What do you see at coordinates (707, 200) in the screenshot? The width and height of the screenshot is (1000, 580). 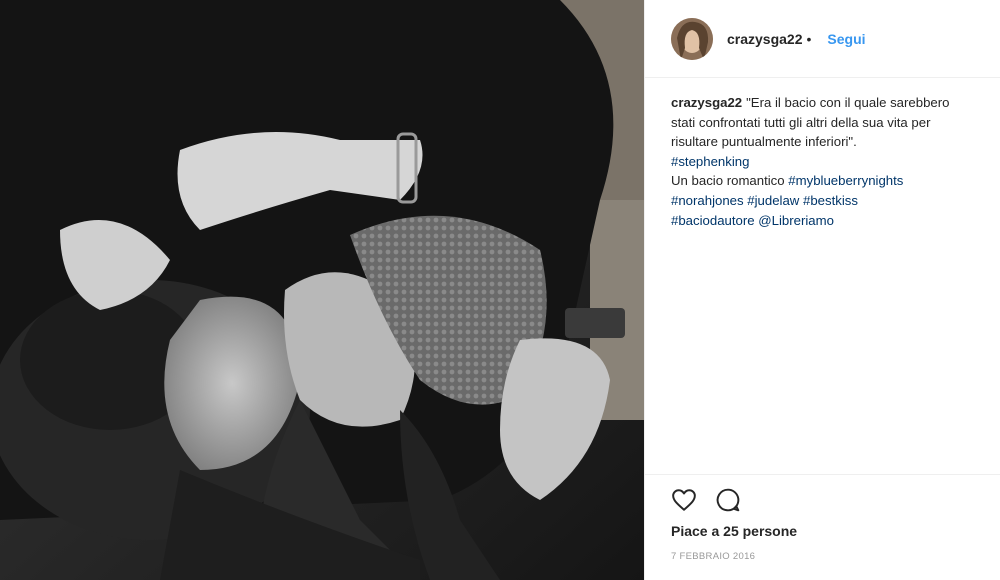 I see `hashtag-norahjones: #norahjones` at bounding box center [707, 200].